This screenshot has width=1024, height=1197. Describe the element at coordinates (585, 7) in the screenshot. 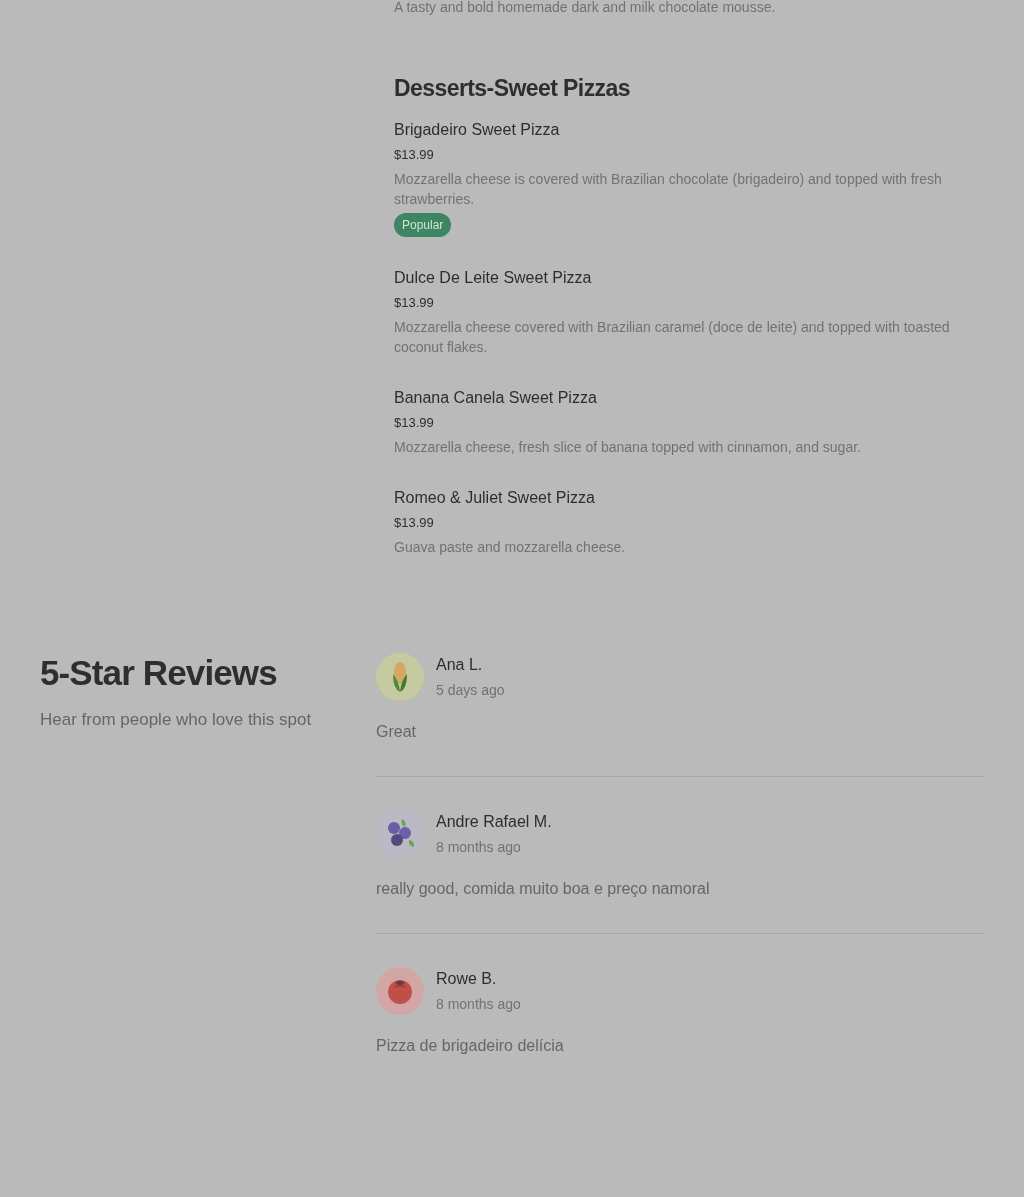

I see `item-description: A tasty and bold homemade dark and milk chocolate mousse.` at that location.